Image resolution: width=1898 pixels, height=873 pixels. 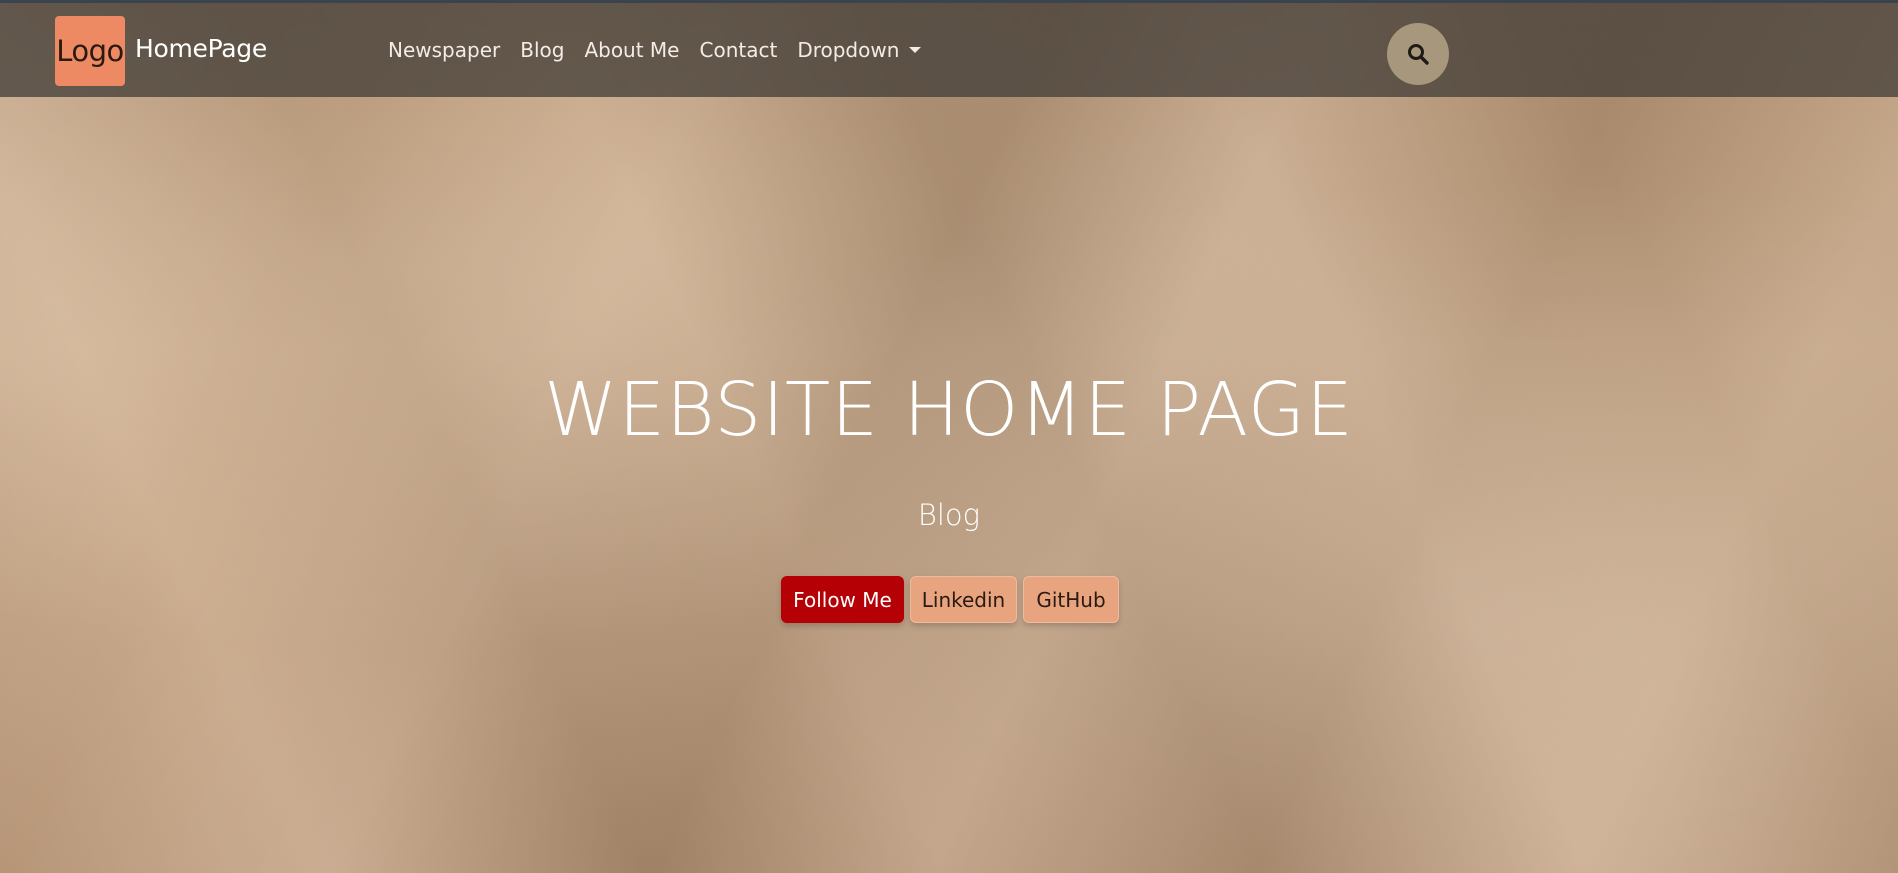 What do you see at coordinates (542, 50) in the screenshot?
I see `nav-link-blog: Blog` at bounding box center [542, 50].